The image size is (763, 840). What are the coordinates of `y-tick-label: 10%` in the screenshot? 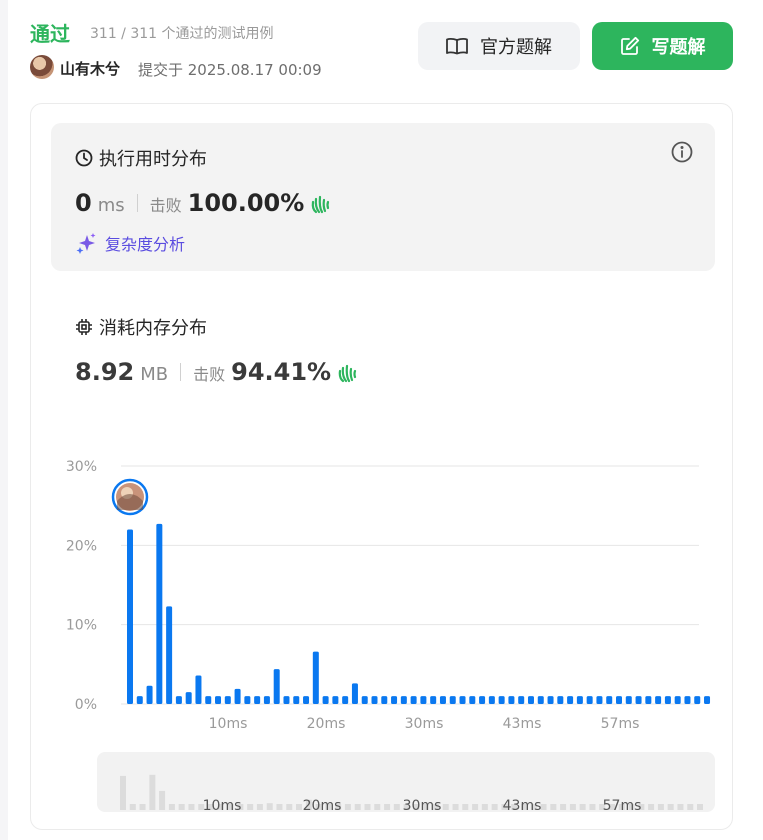 It's located at (81, 626).